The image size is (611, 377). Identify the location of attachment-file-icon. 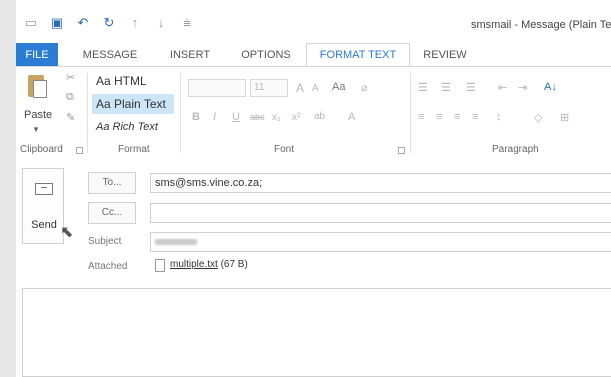
(160, 265).